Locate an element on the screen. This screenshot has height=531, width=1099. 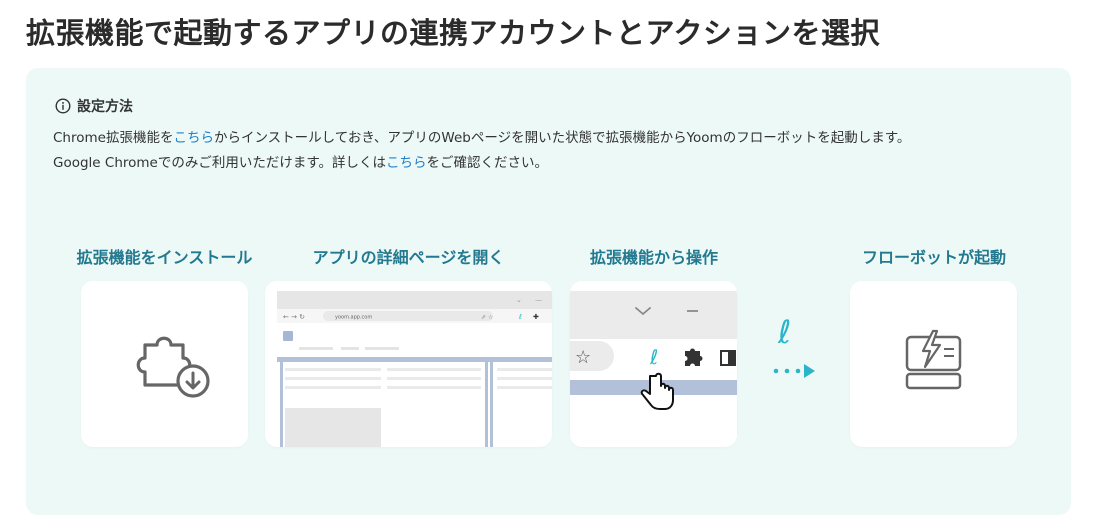
step-card-install is located at coordinates (164, 364).